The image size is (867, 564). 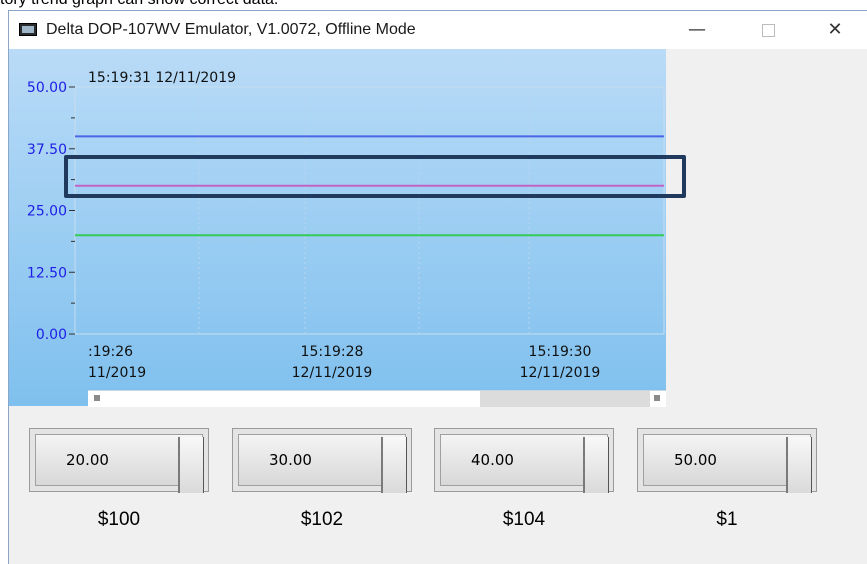 I want to click on trend-scrollbar, so click(x=377, y=398).